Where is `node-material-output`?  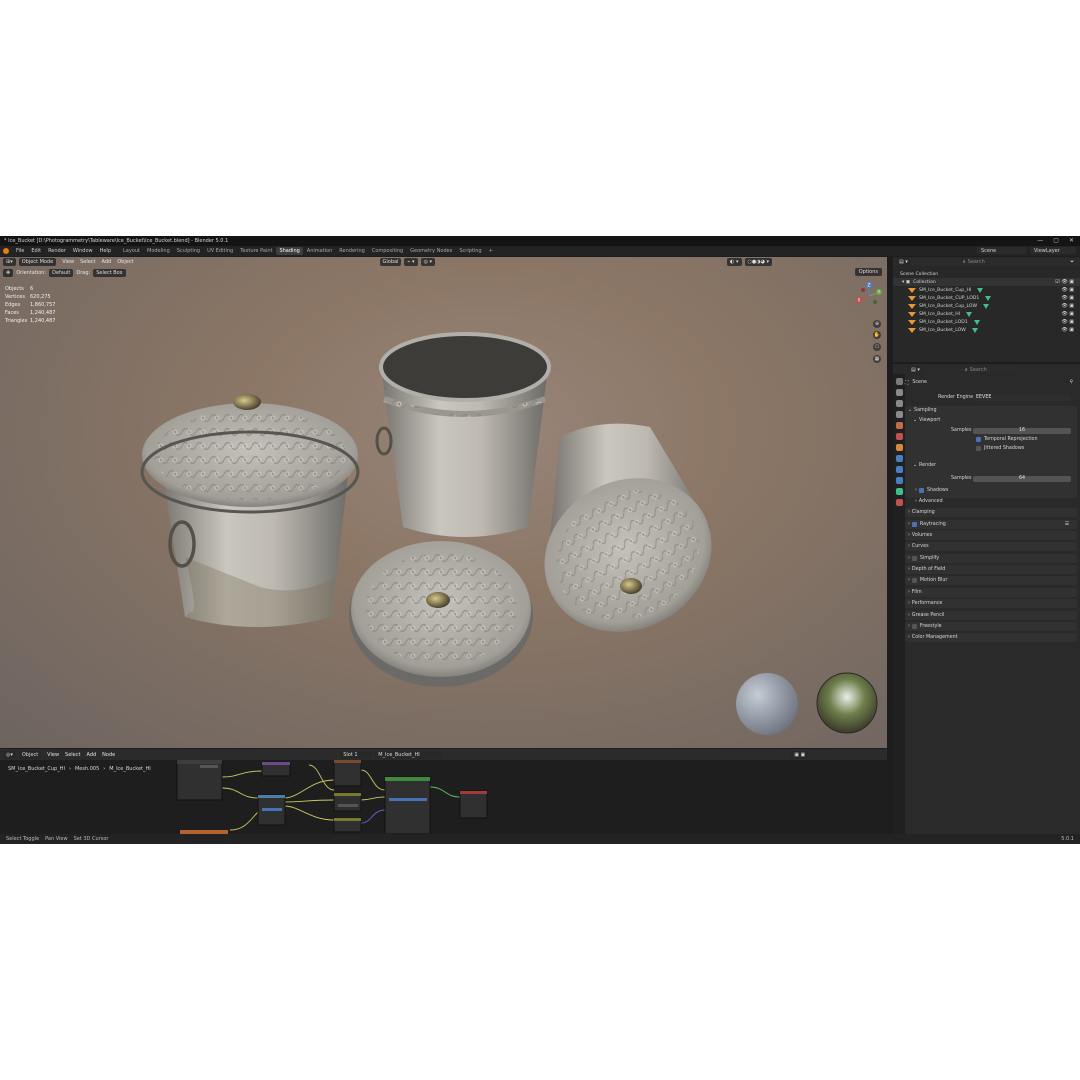 node-material-output is located at coordinates (473, 804).